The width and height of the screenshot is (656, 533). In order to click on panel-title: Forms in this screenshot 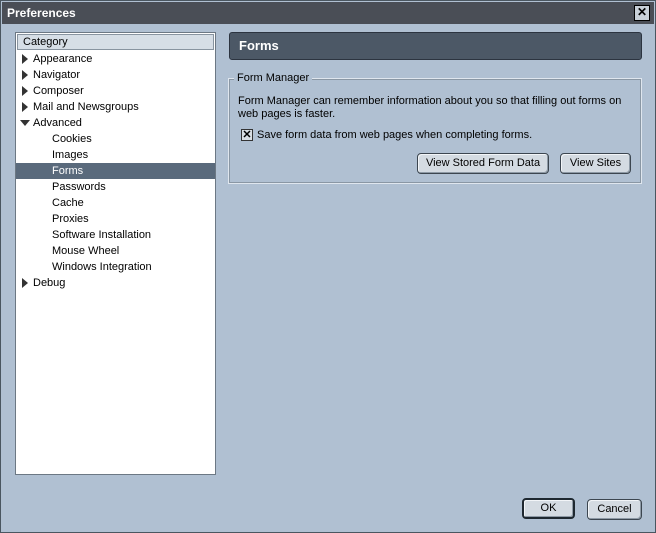, I will do `click(435, 46)`.